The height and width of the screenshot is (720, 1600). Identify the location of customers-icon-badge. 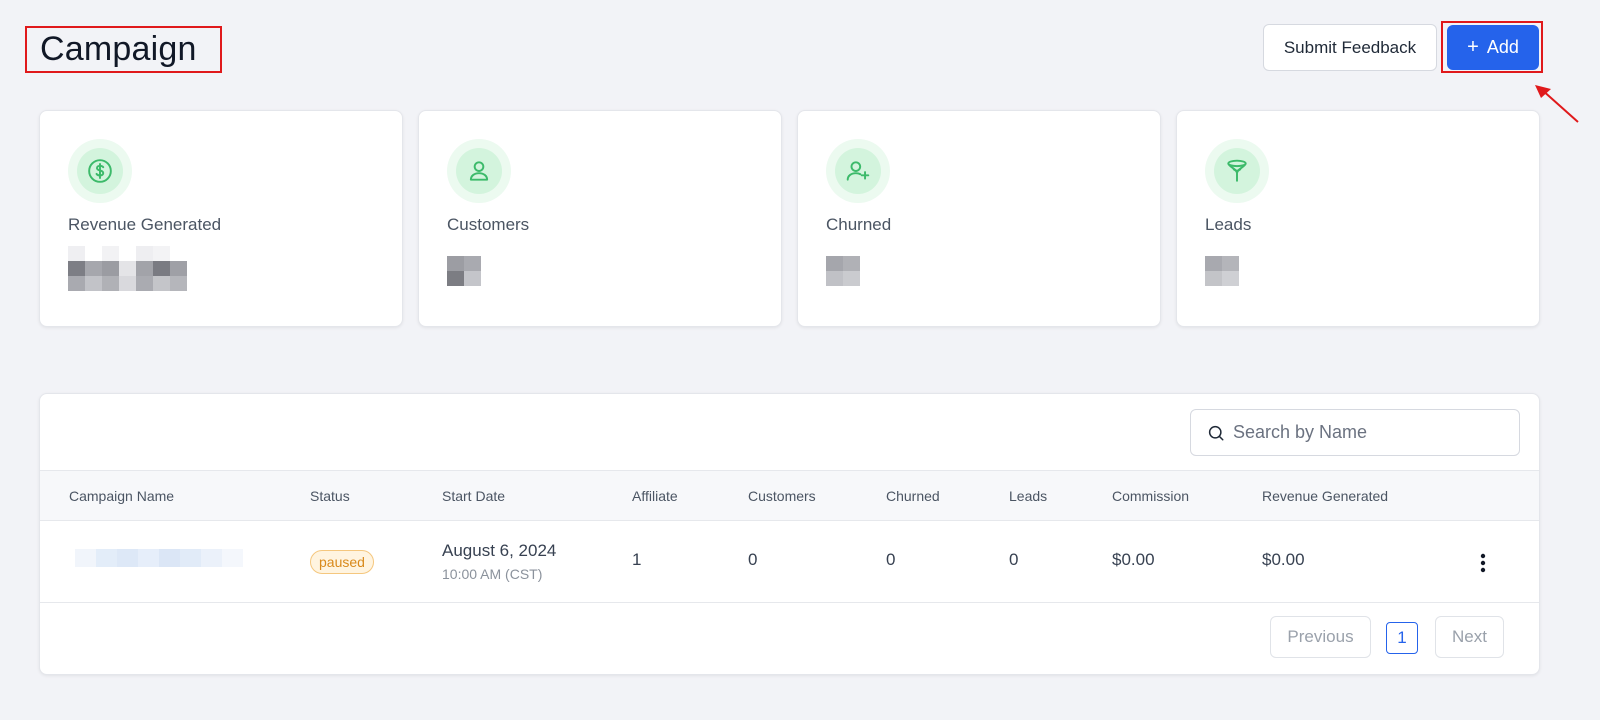
(479, 171).